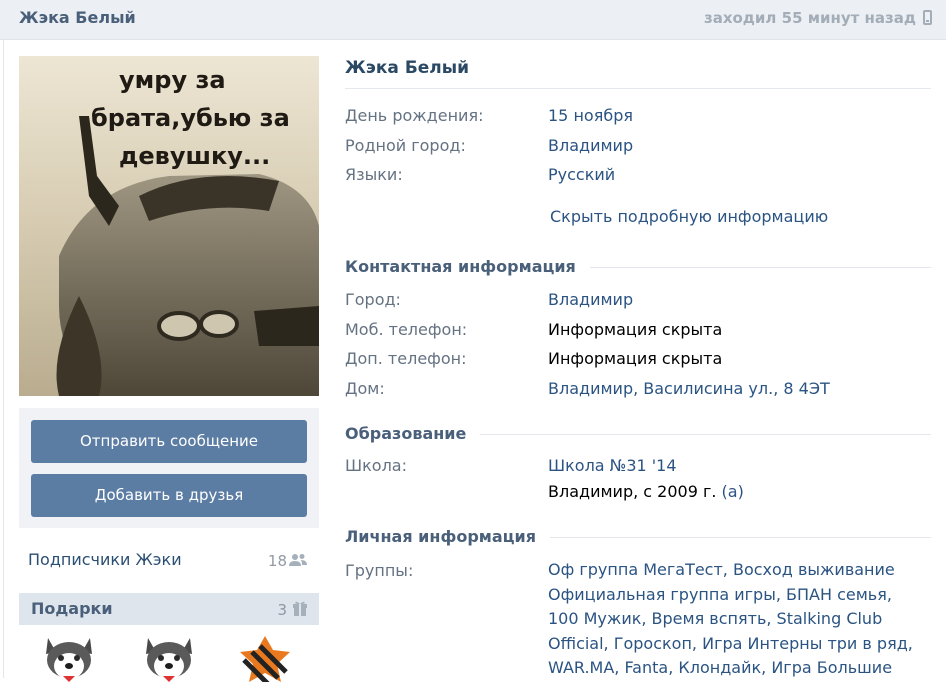 The height and width of the screenshot is (682, 946). What do you see at coordinates (300, 608) in the screenshot?
I see `gift-icon` at bounding box center [300, 608].